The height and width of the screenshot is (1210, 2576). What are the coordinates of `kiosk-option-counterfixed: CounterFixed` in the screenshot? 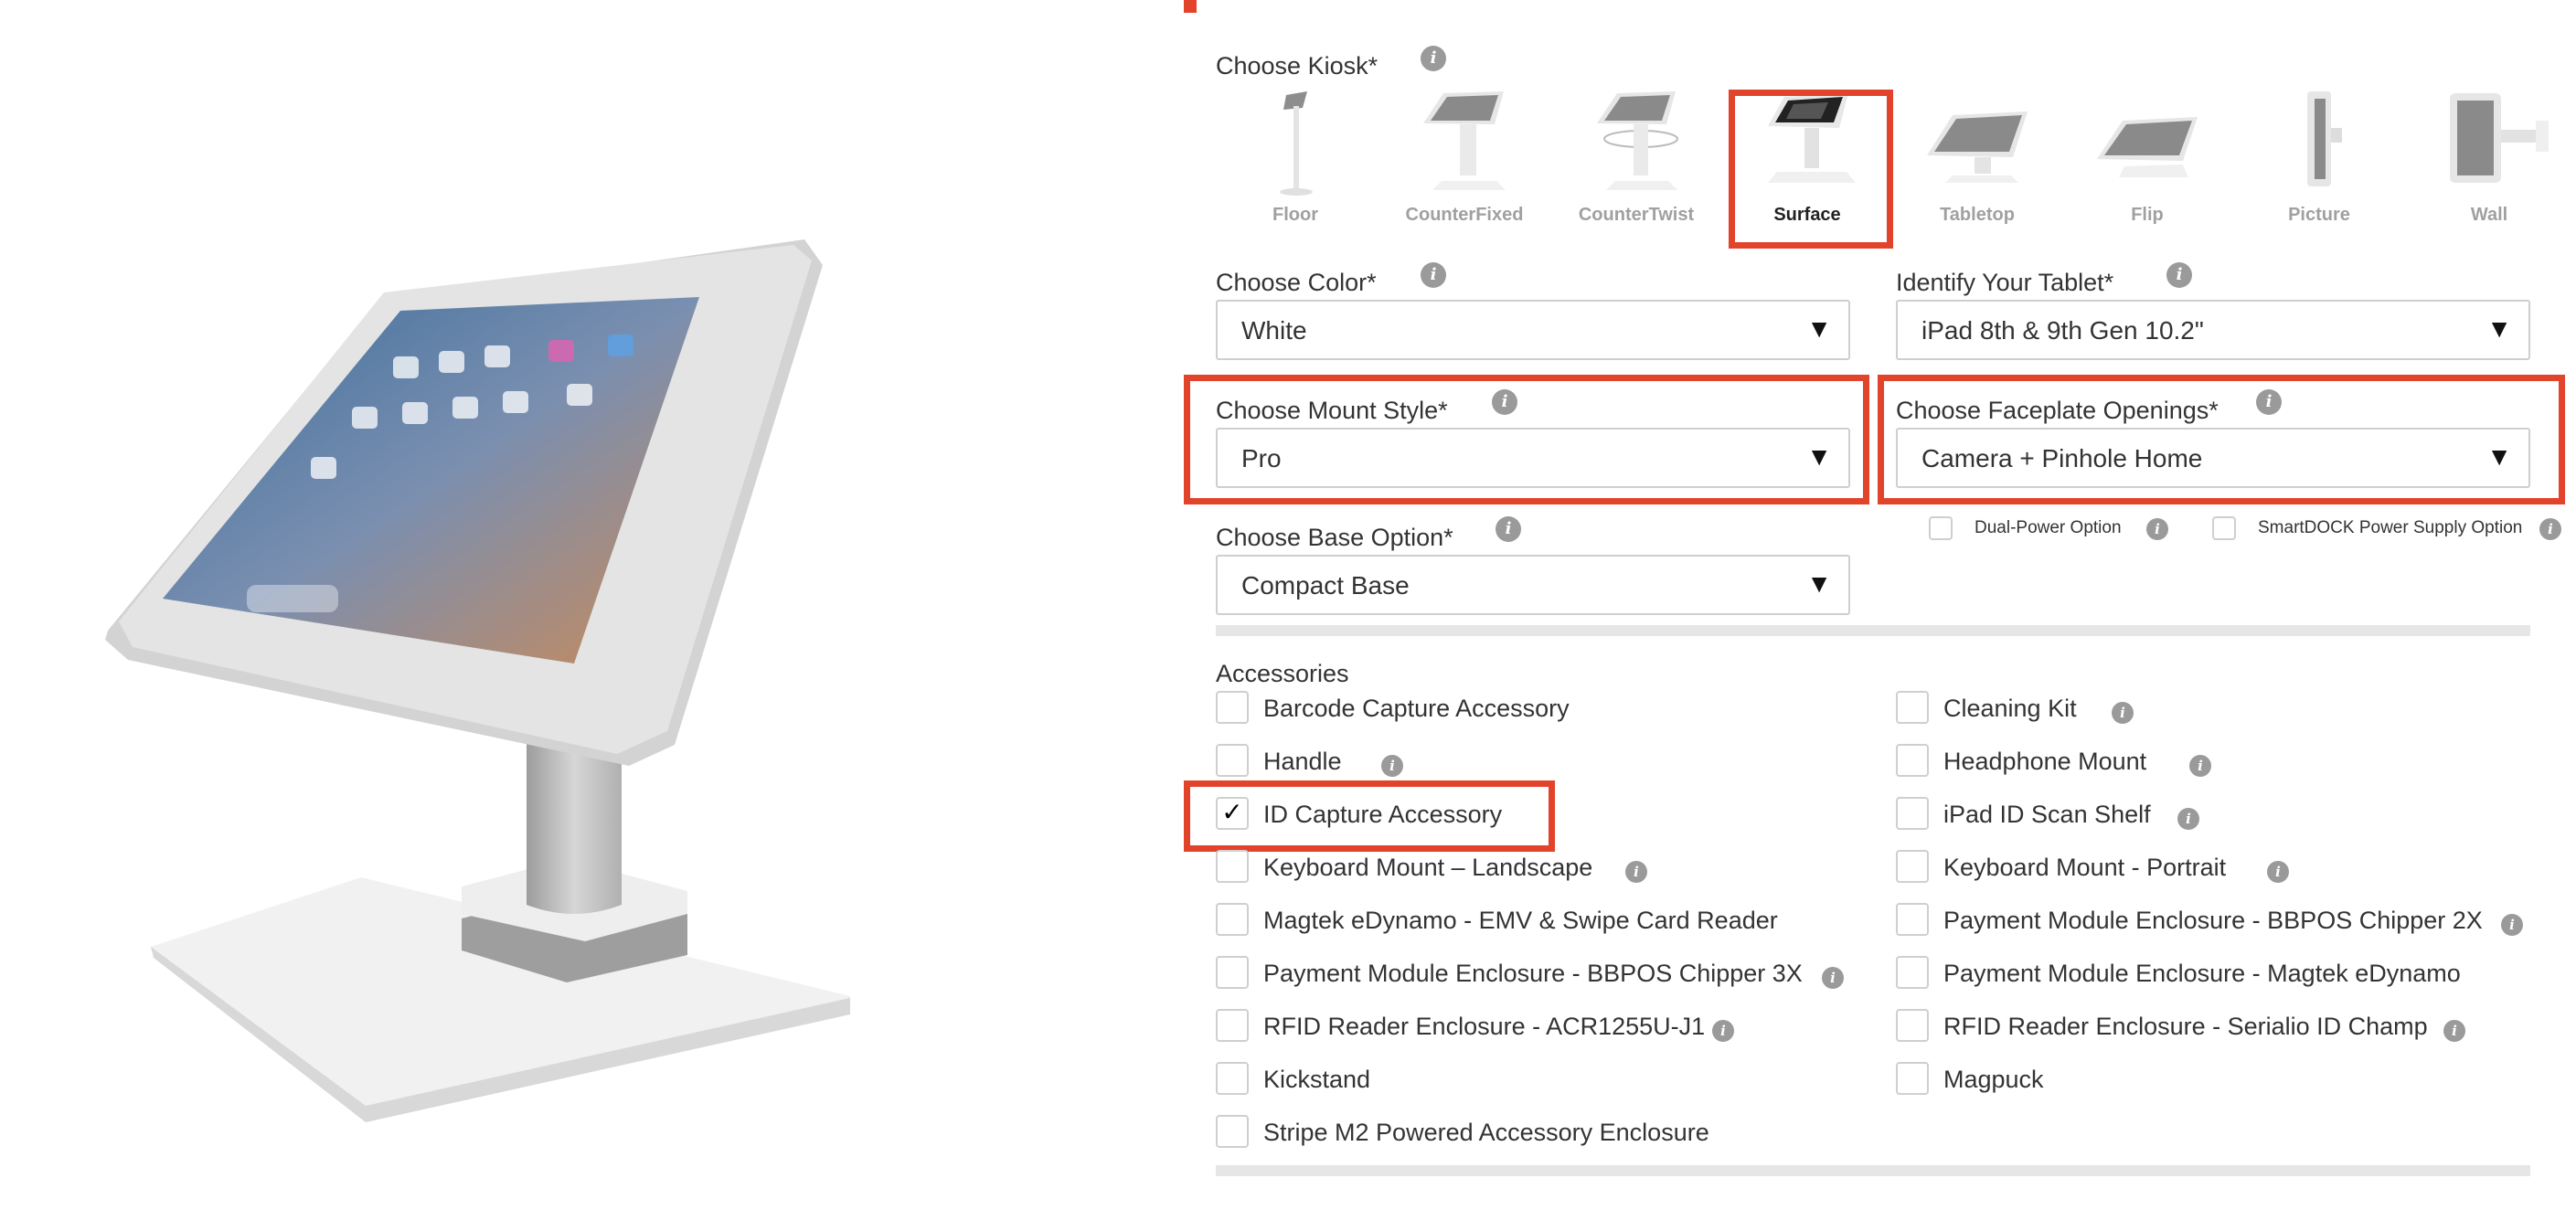 It's located at (1464, 156).